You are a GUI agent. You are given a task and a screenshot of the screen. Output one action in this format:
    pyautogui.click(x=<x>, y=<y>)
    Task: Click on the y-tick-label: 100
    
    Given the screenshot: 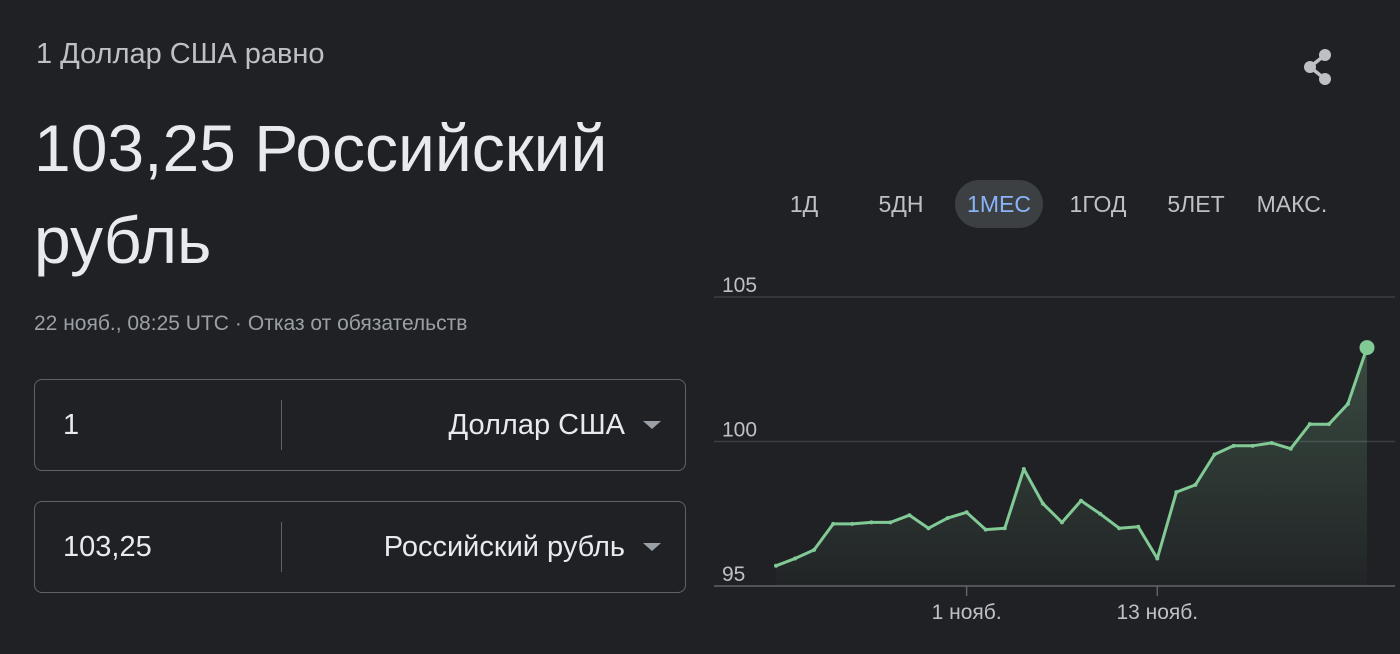 What is the action you would take?
    pyautogui.click(x=739, y=430)
    